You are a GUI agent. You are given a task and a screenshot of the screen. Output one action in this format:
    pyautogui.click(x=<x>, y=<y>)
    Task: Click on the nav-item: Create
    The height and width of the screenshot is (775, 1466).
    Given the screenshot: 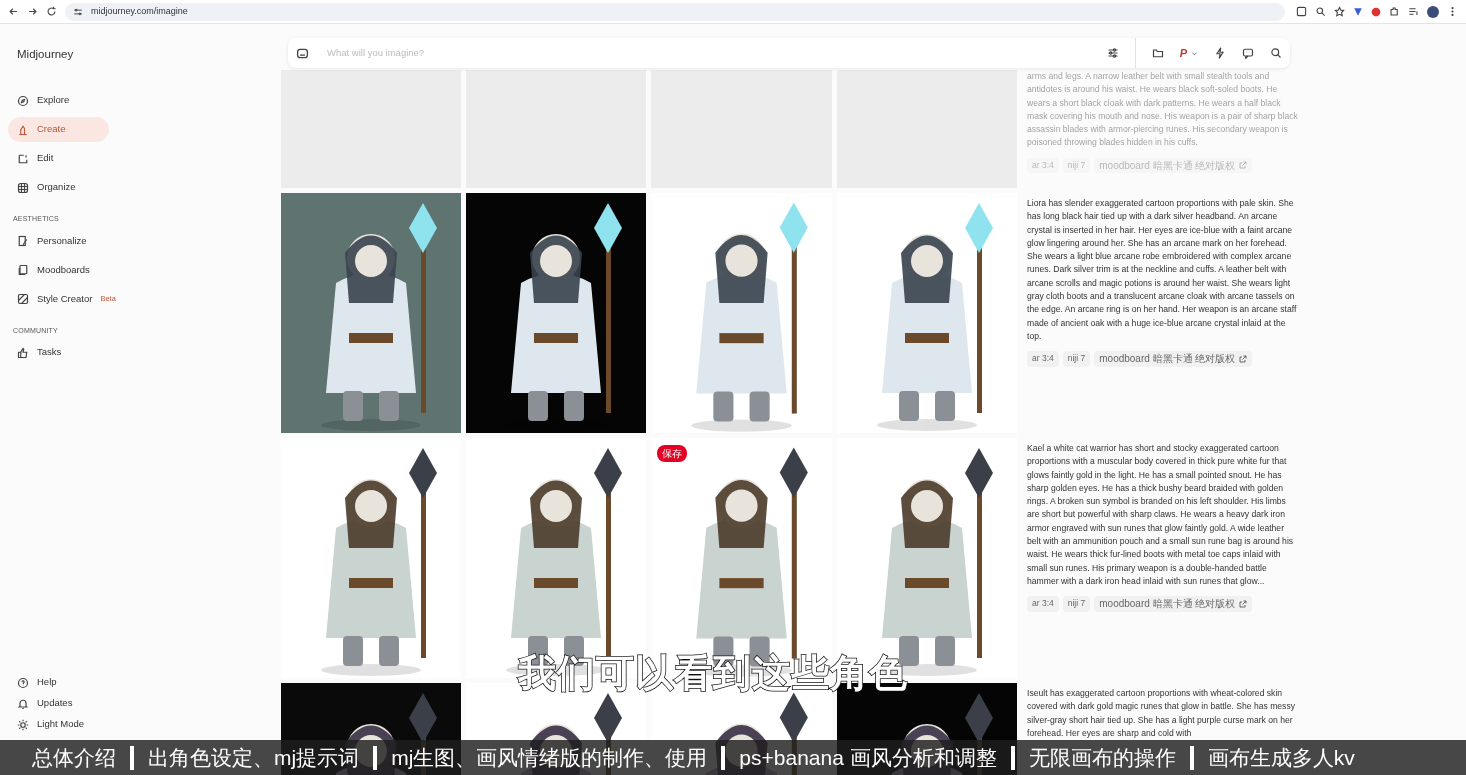 What is the action you would take?
    pyautogui.click(x=58, y=129)
    